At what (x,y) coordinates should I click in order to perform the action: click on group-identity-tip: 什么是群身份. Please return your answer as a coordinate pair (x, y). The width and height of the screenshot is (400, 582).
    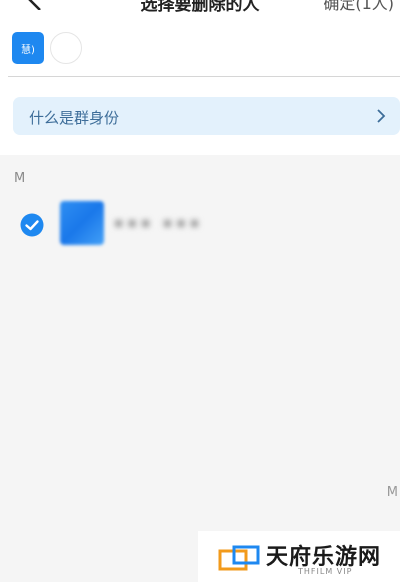
    Looking at the image, I should click on (206, 116).